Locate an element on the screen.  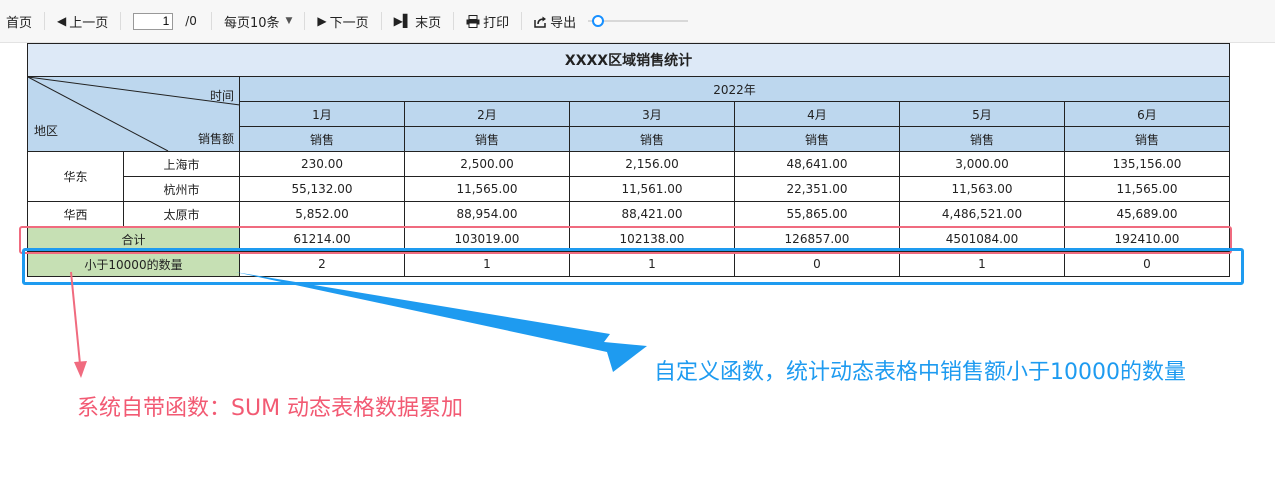
custom-function-annotation: 自定义函数，统计动态表格中销售额小于10000的数量 is located at coordinates (920, 372).